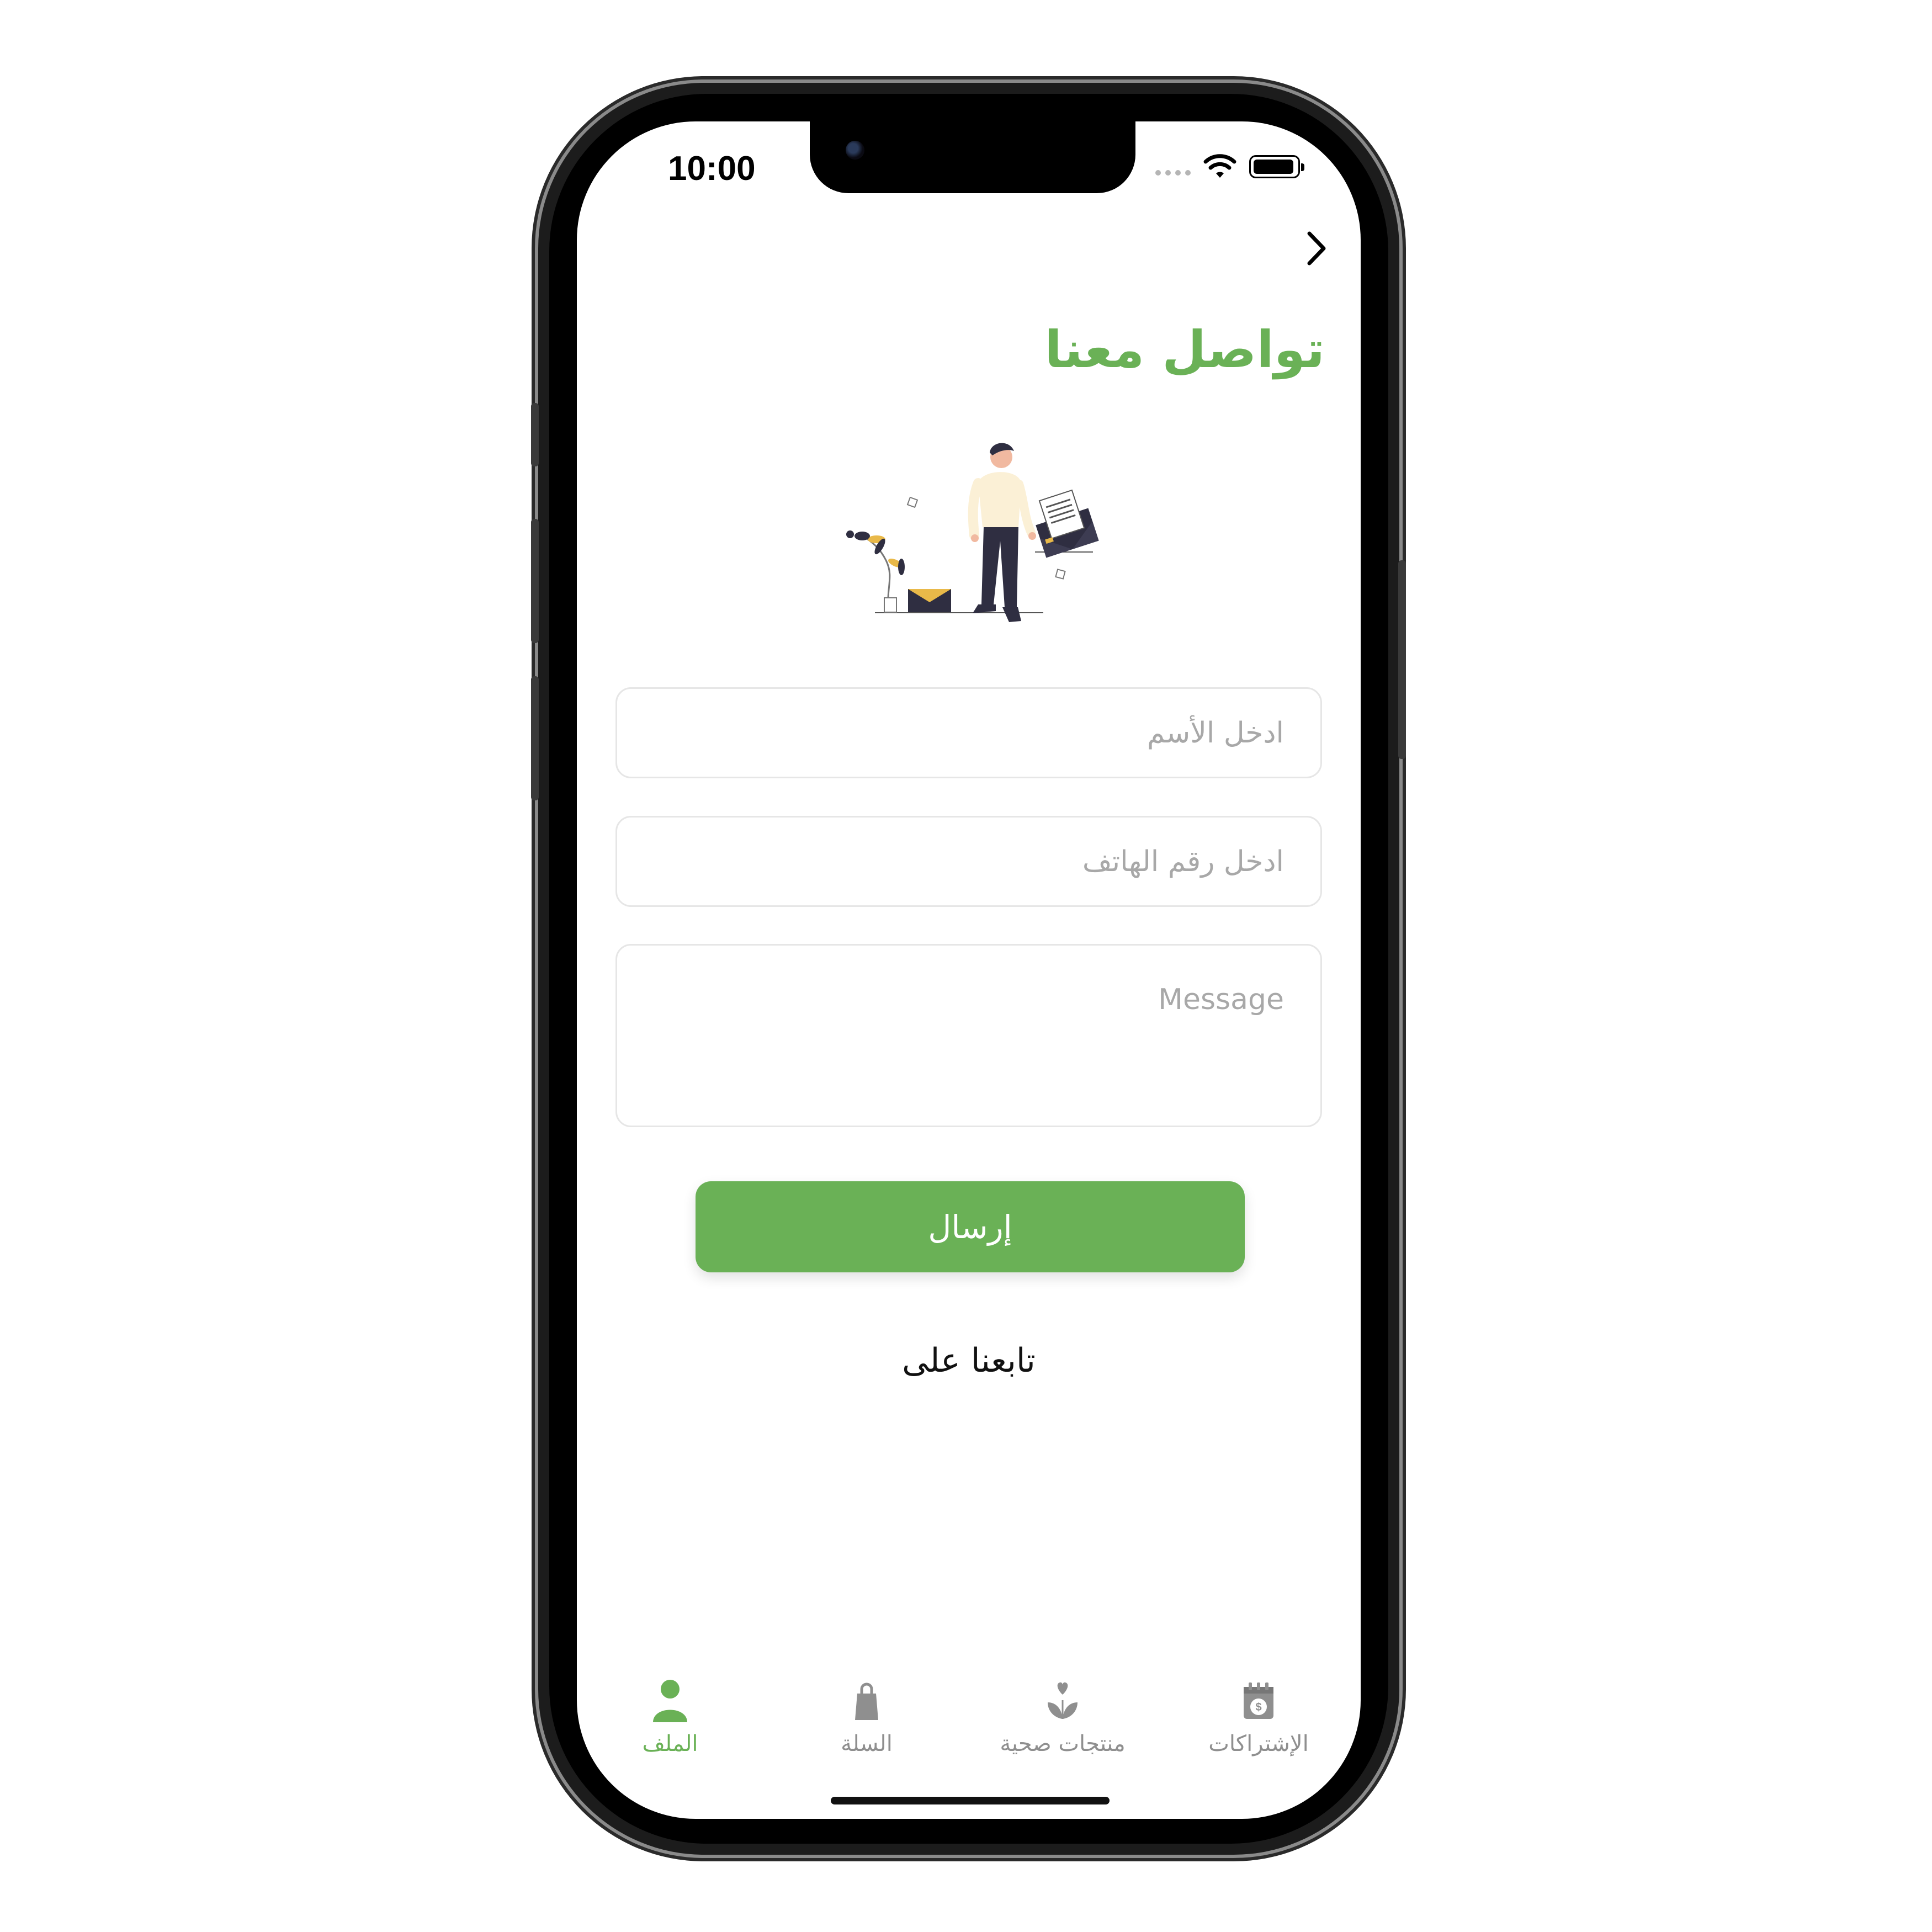 The width and height of the screenshot is (1932, 1932). What do you see at coordinates (1216, 733) in the screenshot?
I see `name-placeholder: ادخل الأسم` at bounding box center [1216, 733].